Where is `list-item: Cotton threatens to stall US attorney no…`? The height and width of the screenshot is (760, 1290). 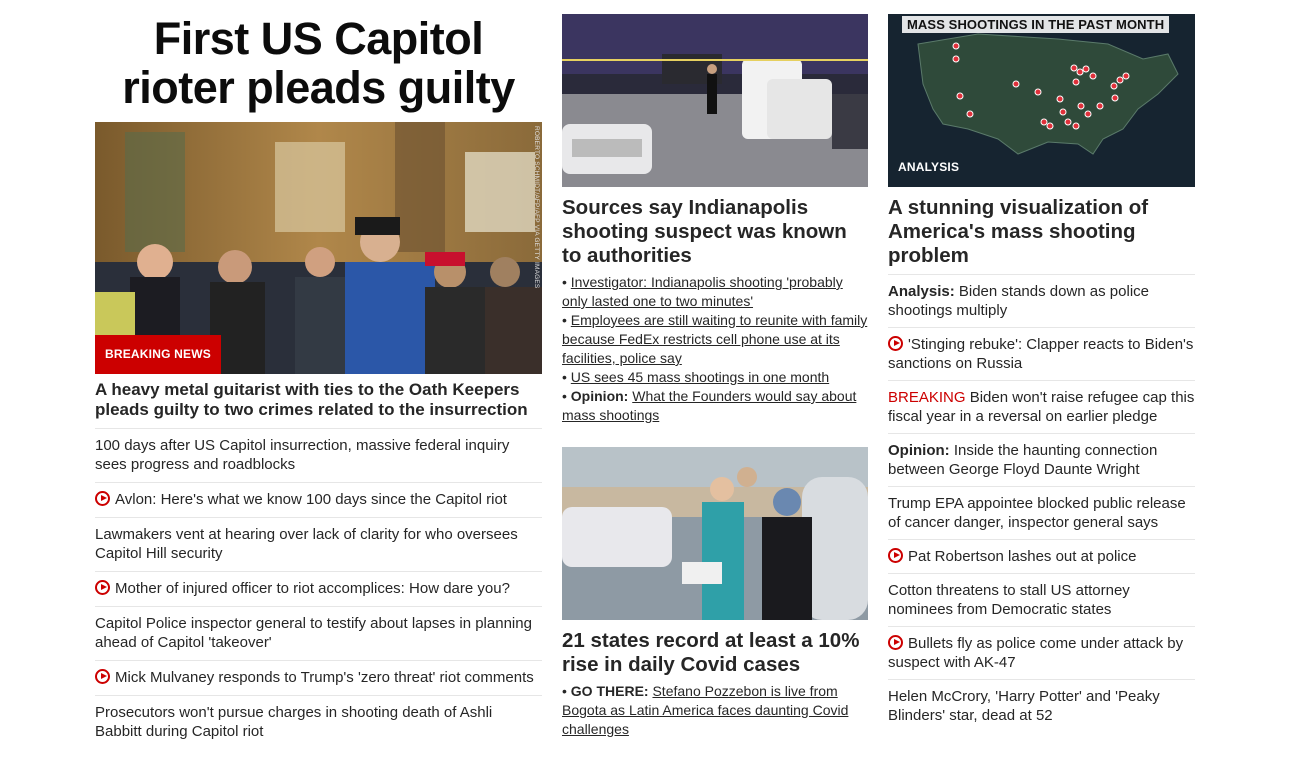 list-item: Cotton threatens to stall US attorney no… is located at coordinates (1041, 600).